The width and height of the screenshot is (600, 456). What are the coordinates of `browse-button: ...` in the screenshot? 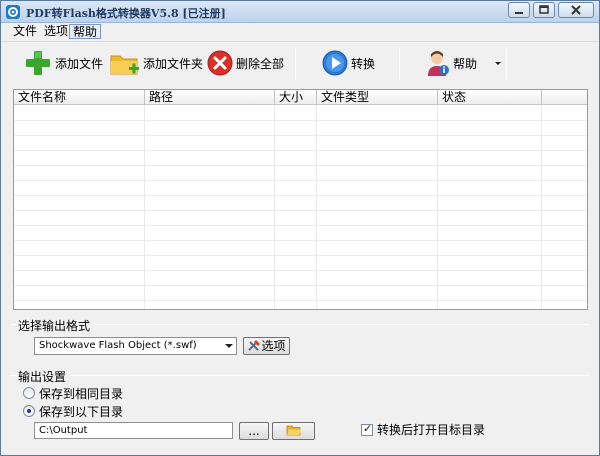 It's located at (254, 431).